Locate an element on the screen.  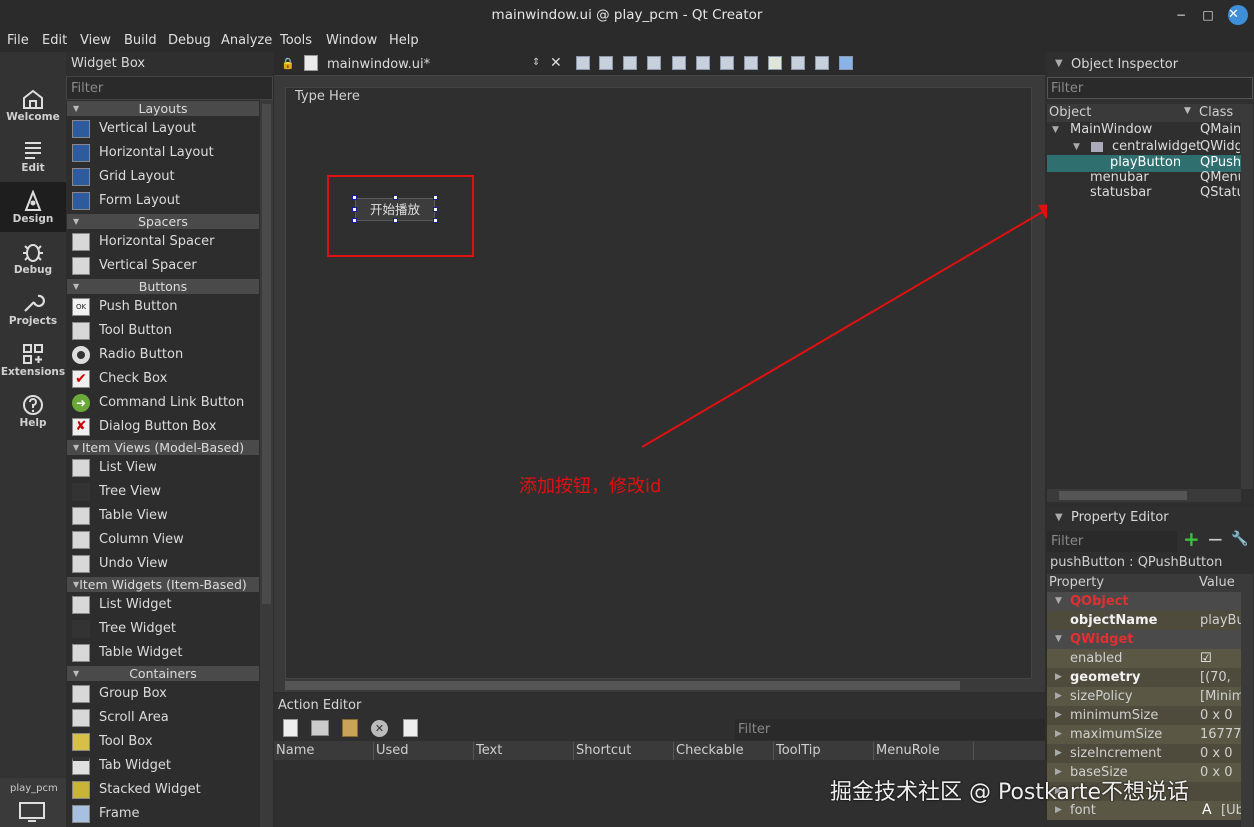
new-action-icon is located at coordinates (290, 728).